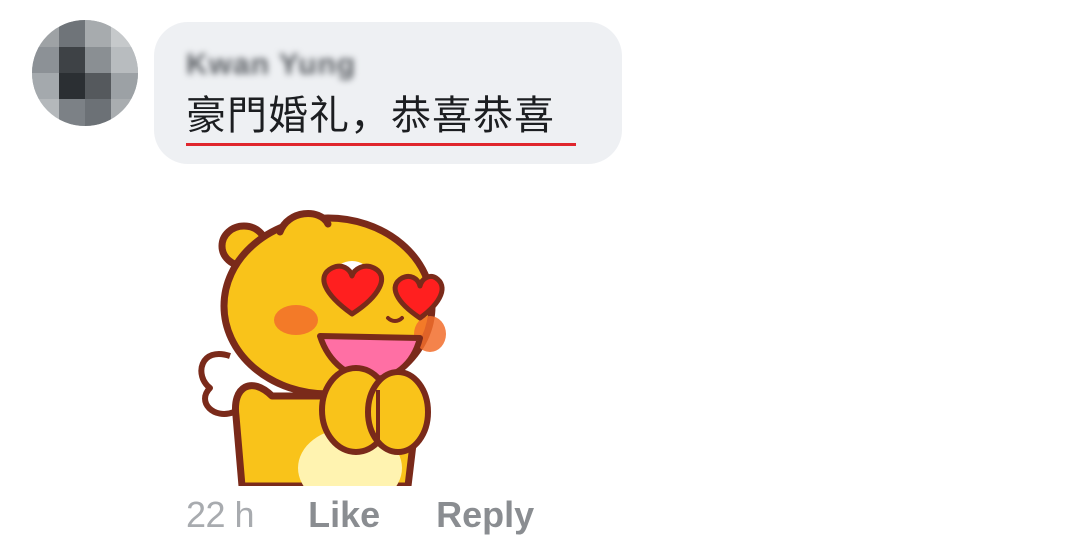 The image size is (1080, 548). I want to click on timestamp: 22 h, so click(220, 515).